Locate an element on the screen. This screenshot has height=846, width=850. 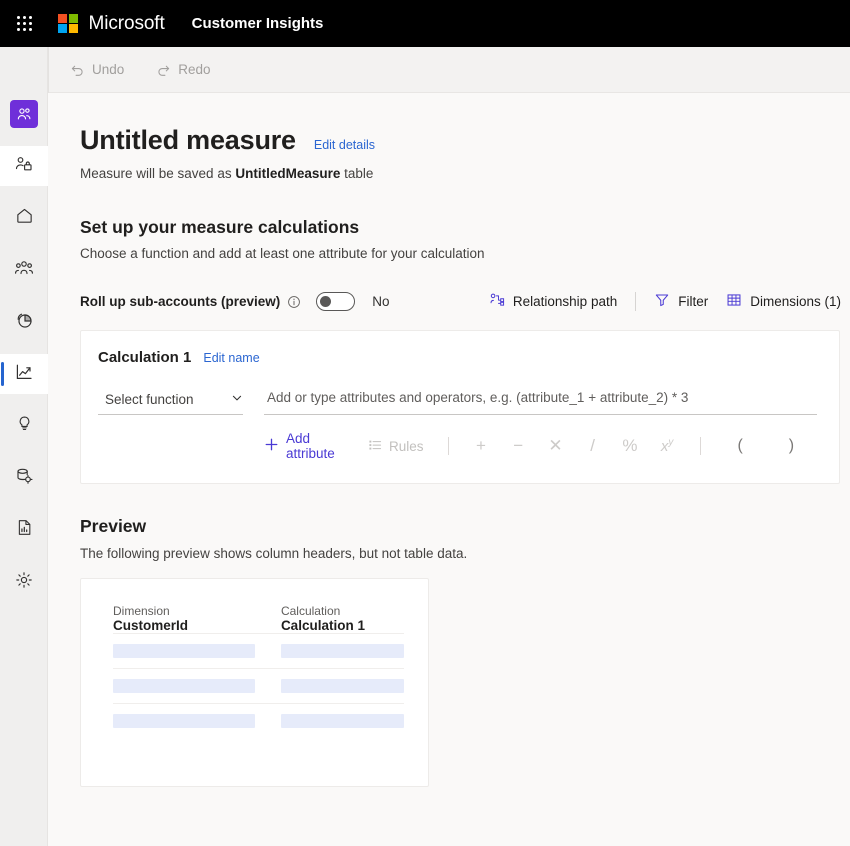
preview-kind-row: Dimension Calculation is located at coordinates (258, 611).